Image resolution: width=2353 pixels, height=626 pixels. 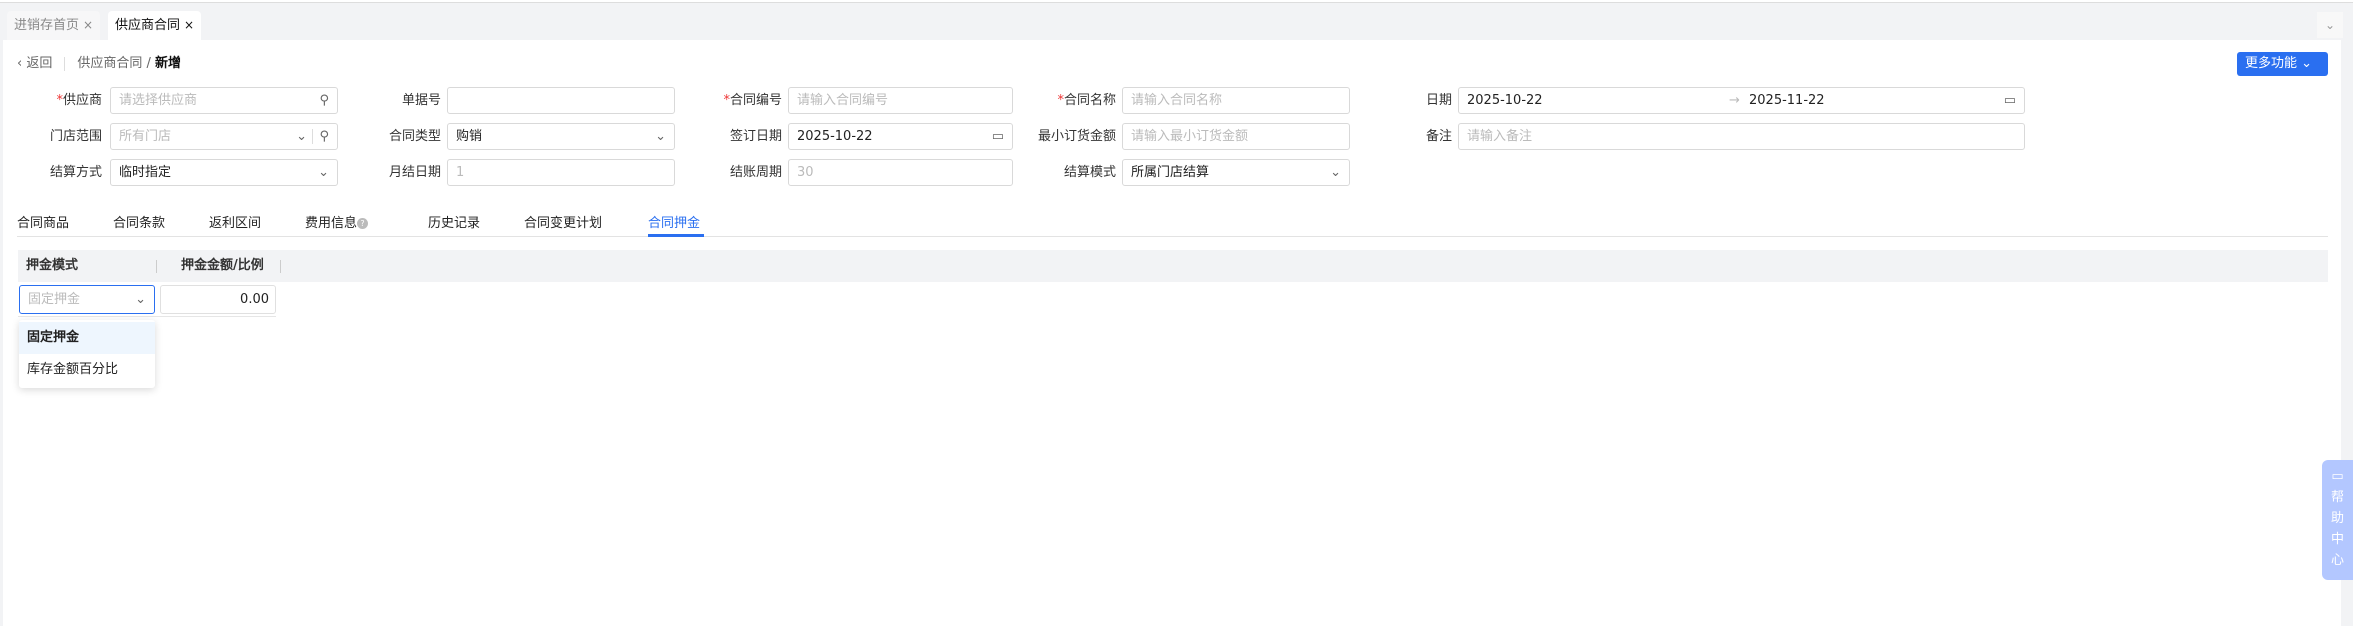 I want to click on col-deposit-mode: 押金模式, so click(x=52, y=265).